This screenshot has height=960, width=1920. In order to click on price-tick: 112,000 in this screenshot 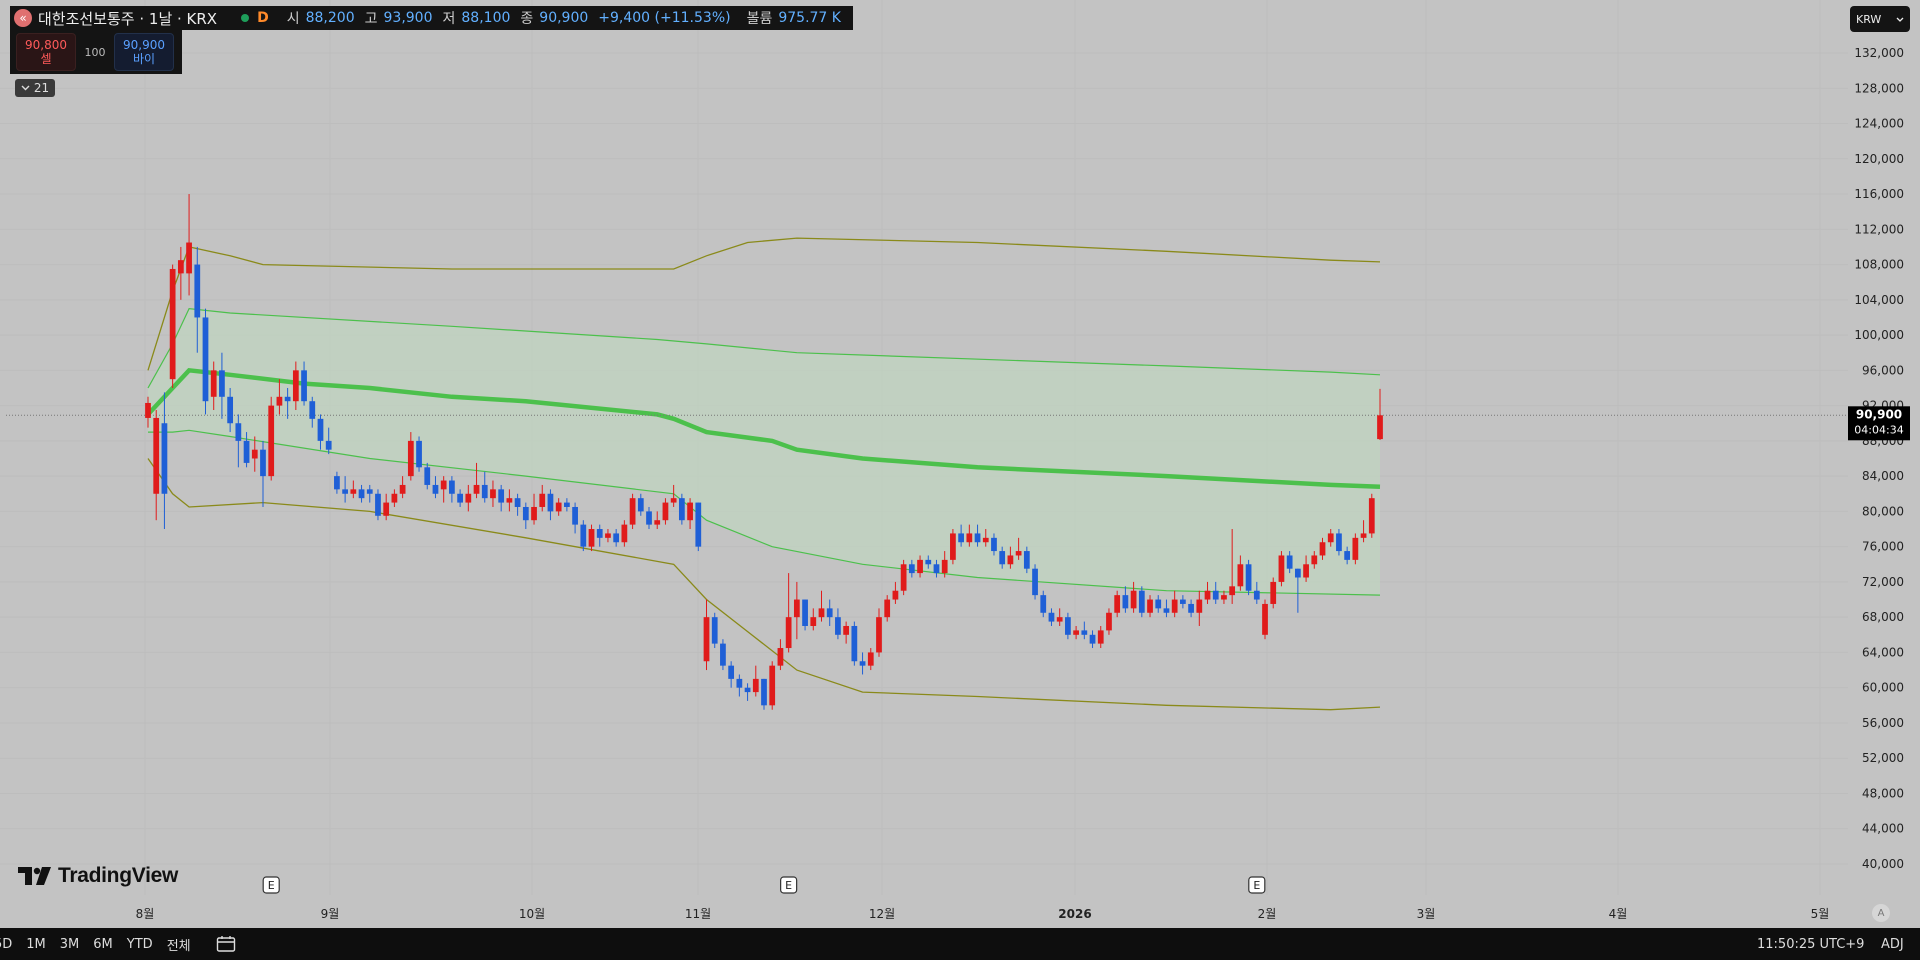, I will do `click(1879, 229)`.